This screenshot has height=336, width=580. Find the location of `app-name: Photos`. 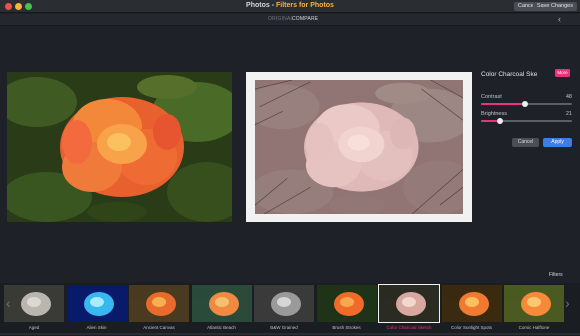

app-name: Photos is located at coordinates (258, 5).